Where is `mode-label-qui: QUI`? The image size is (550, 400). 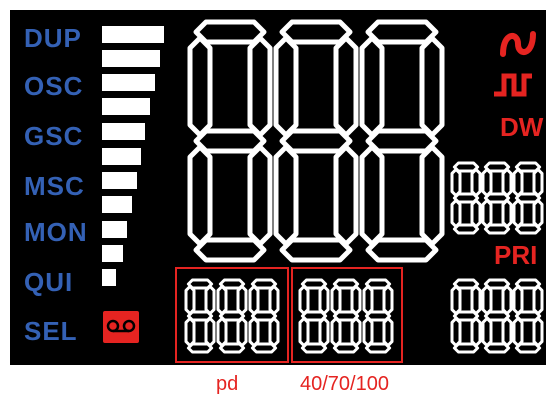 mode-label-qui: QUI is located at coordinates (49, 282).